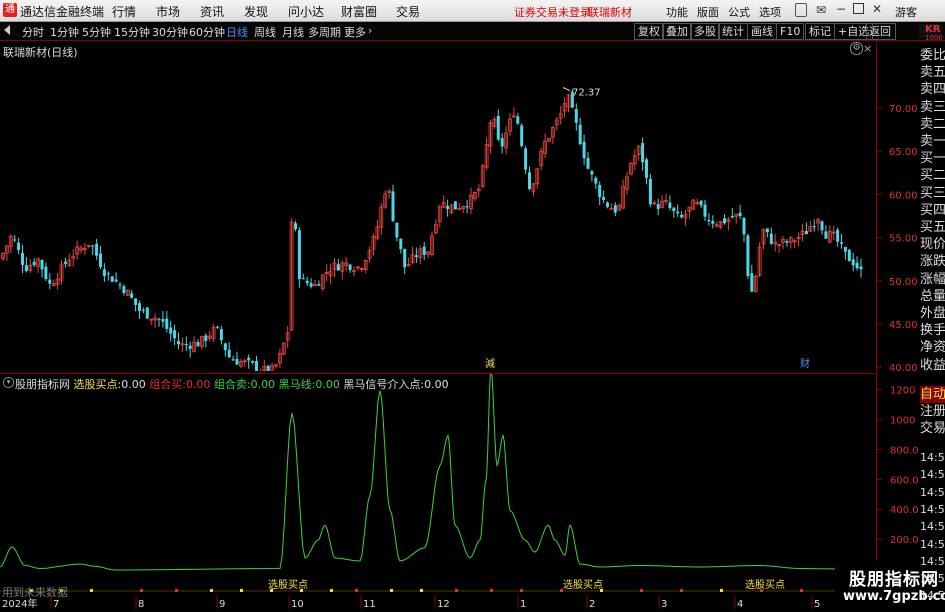 The height and width of the screenshot is (612, 945). Describe the element at coordinates (881, 31) in the screenshot. I see `tool-fanhui: 返回` at that location.